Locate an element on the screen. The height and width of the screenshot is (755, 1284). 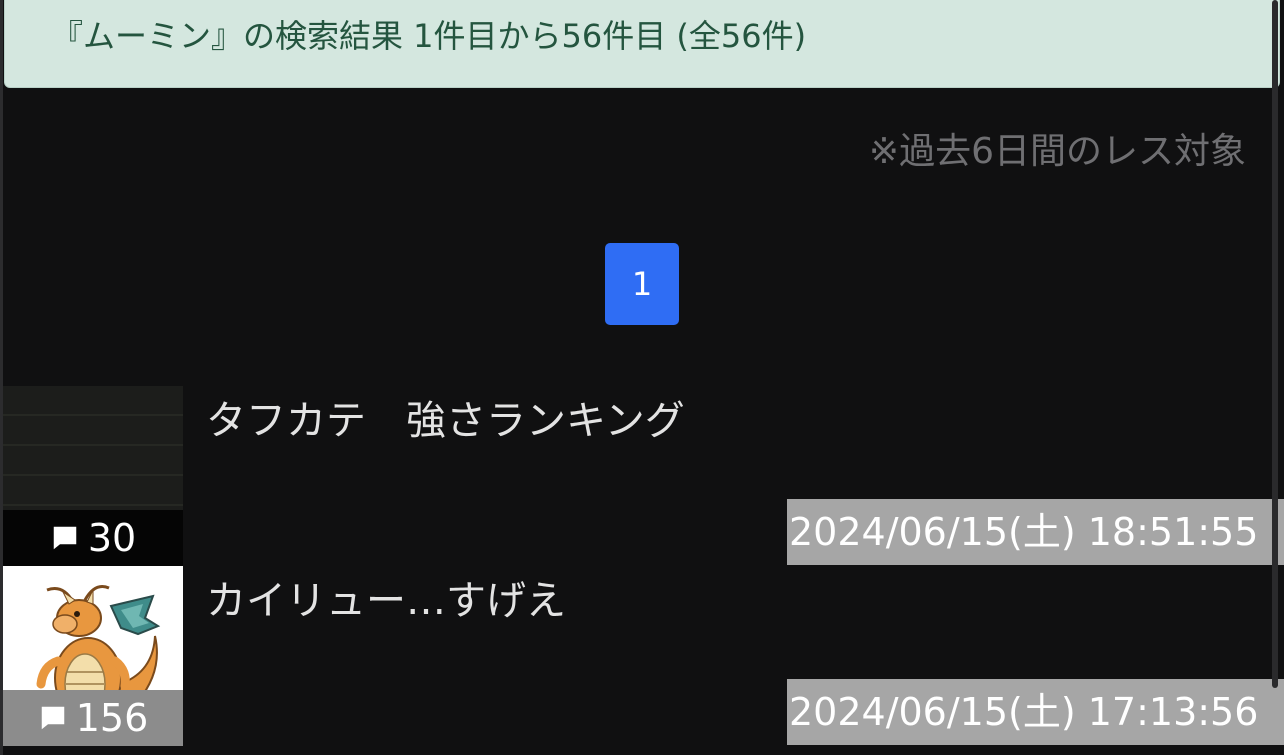
pagination: 1 is located at coordinates (642, 284).